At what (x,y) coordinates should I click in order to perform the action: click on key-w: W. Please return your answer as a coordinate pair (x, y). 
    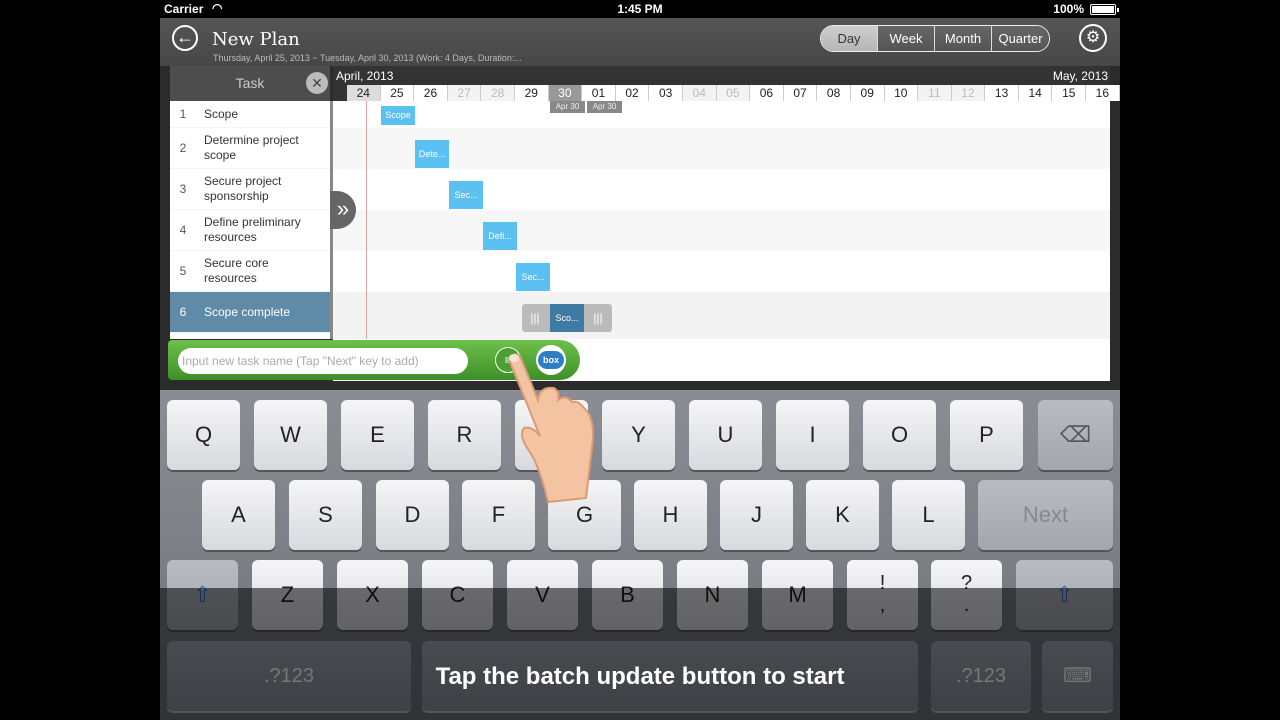
    Looking at the image, I should click on (290, 435).